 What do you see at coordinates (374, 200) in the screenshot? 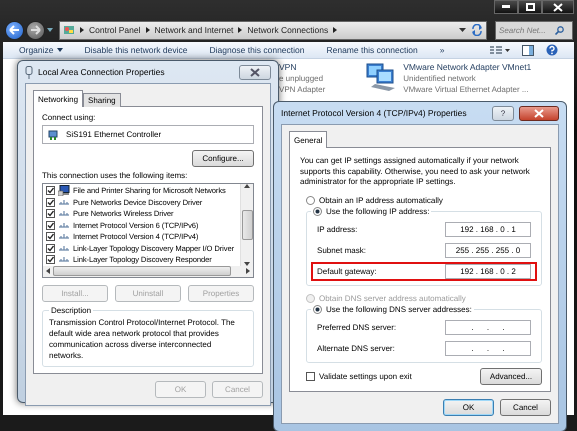
I see `radio-option: Obtain an IP address automatically` at bounding box center [374, 200].